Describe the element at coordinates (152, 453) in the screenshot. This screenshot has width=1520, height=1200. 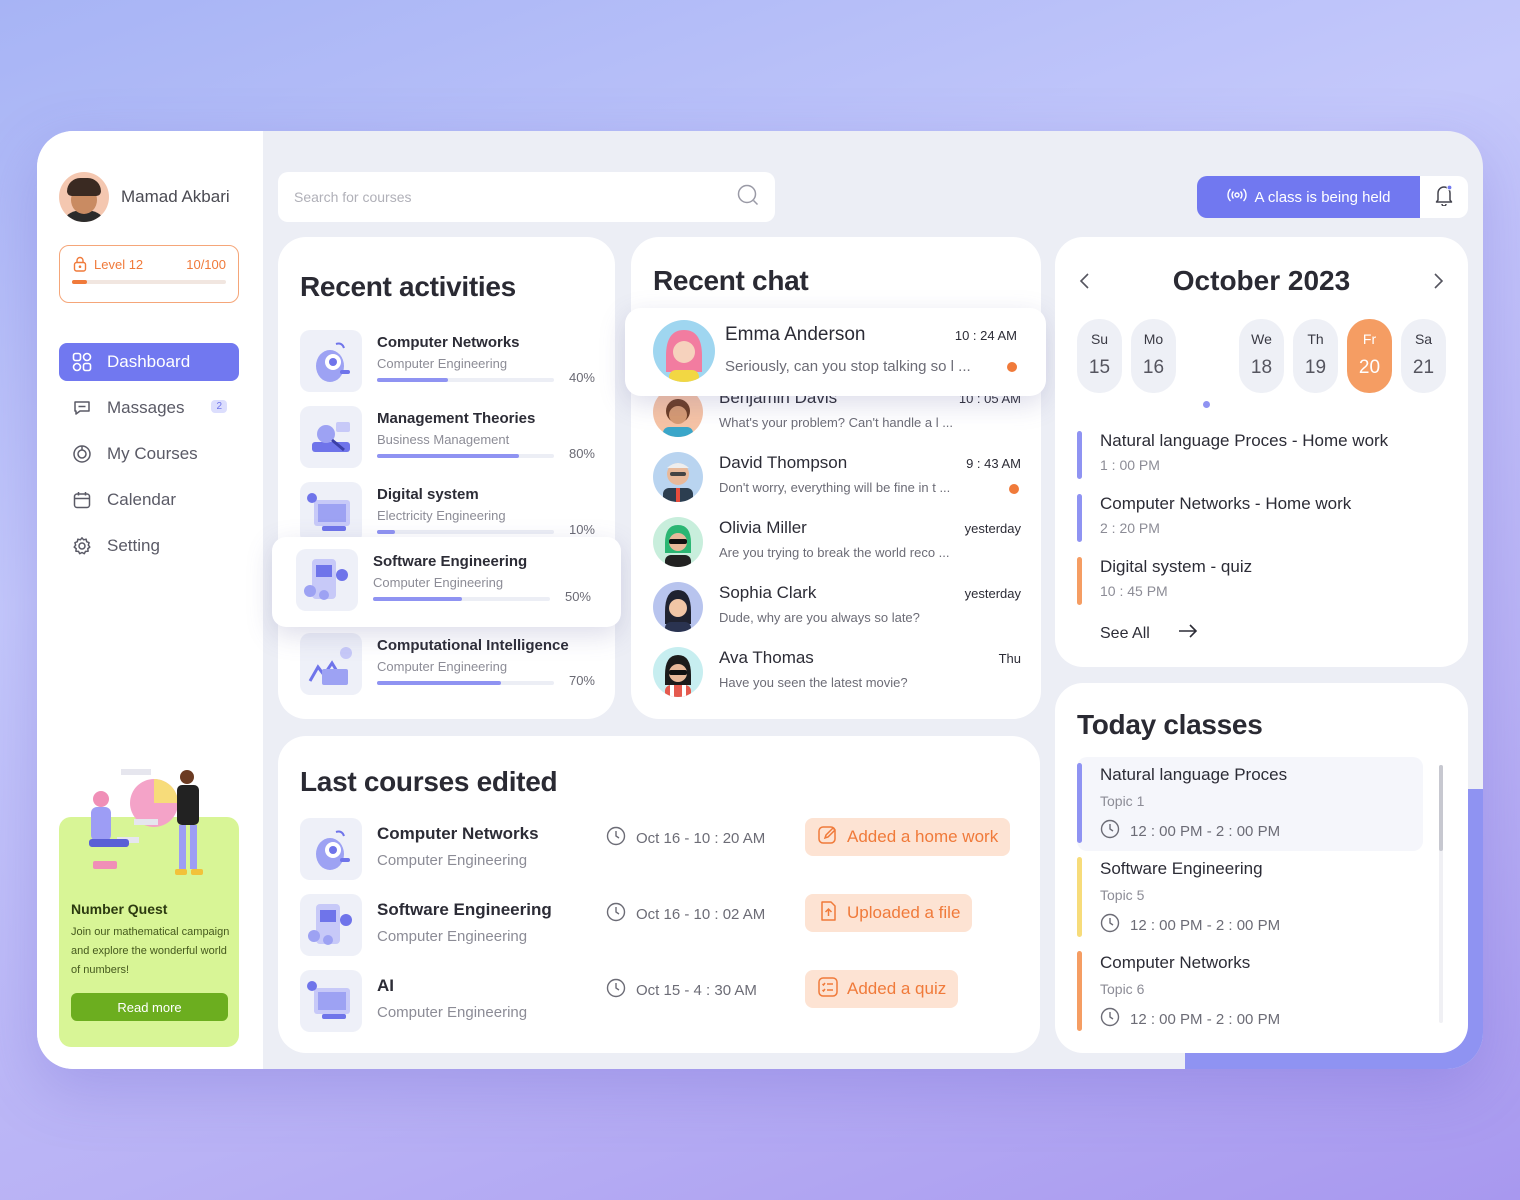
I see `sidebar-item-label: My Courses` at that location.